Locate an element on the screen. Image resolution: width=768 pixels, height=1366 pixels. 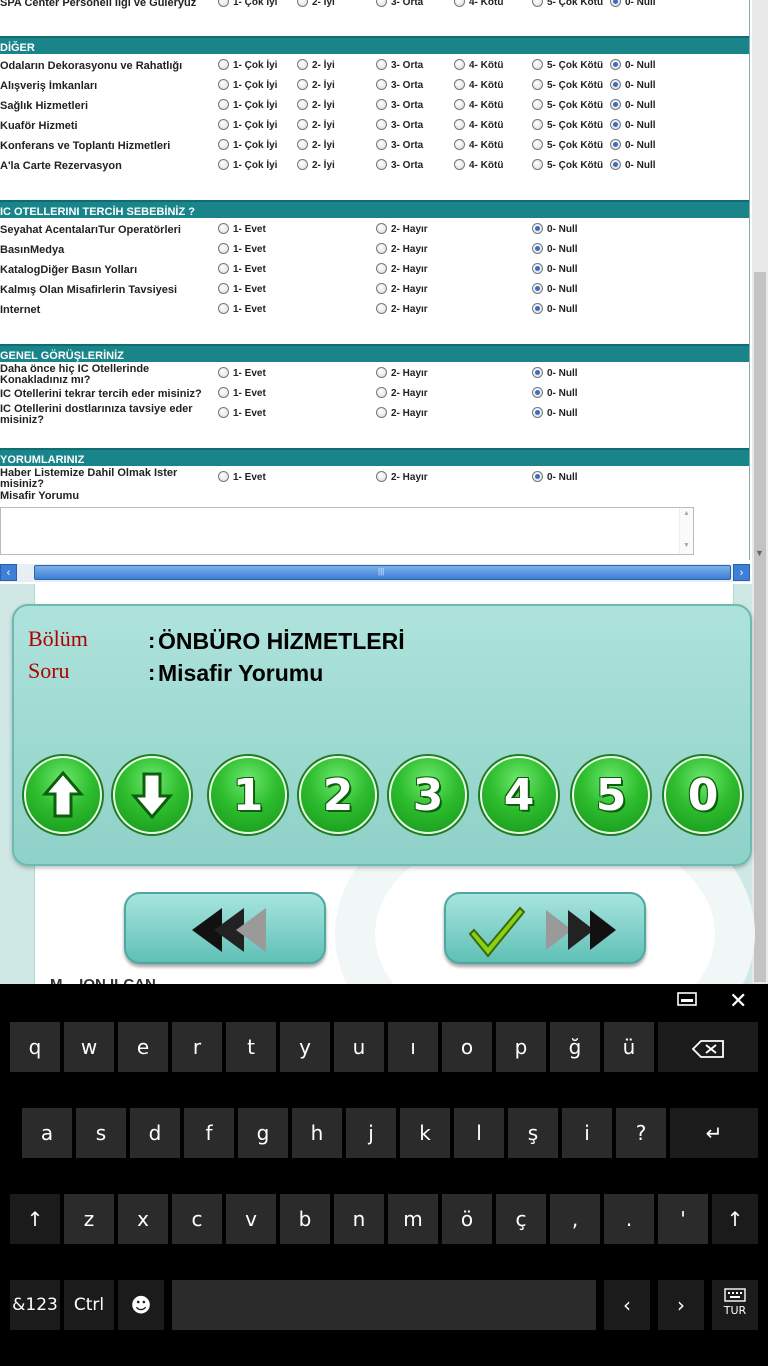
key-j: j is located at coordinates (371, 1133).